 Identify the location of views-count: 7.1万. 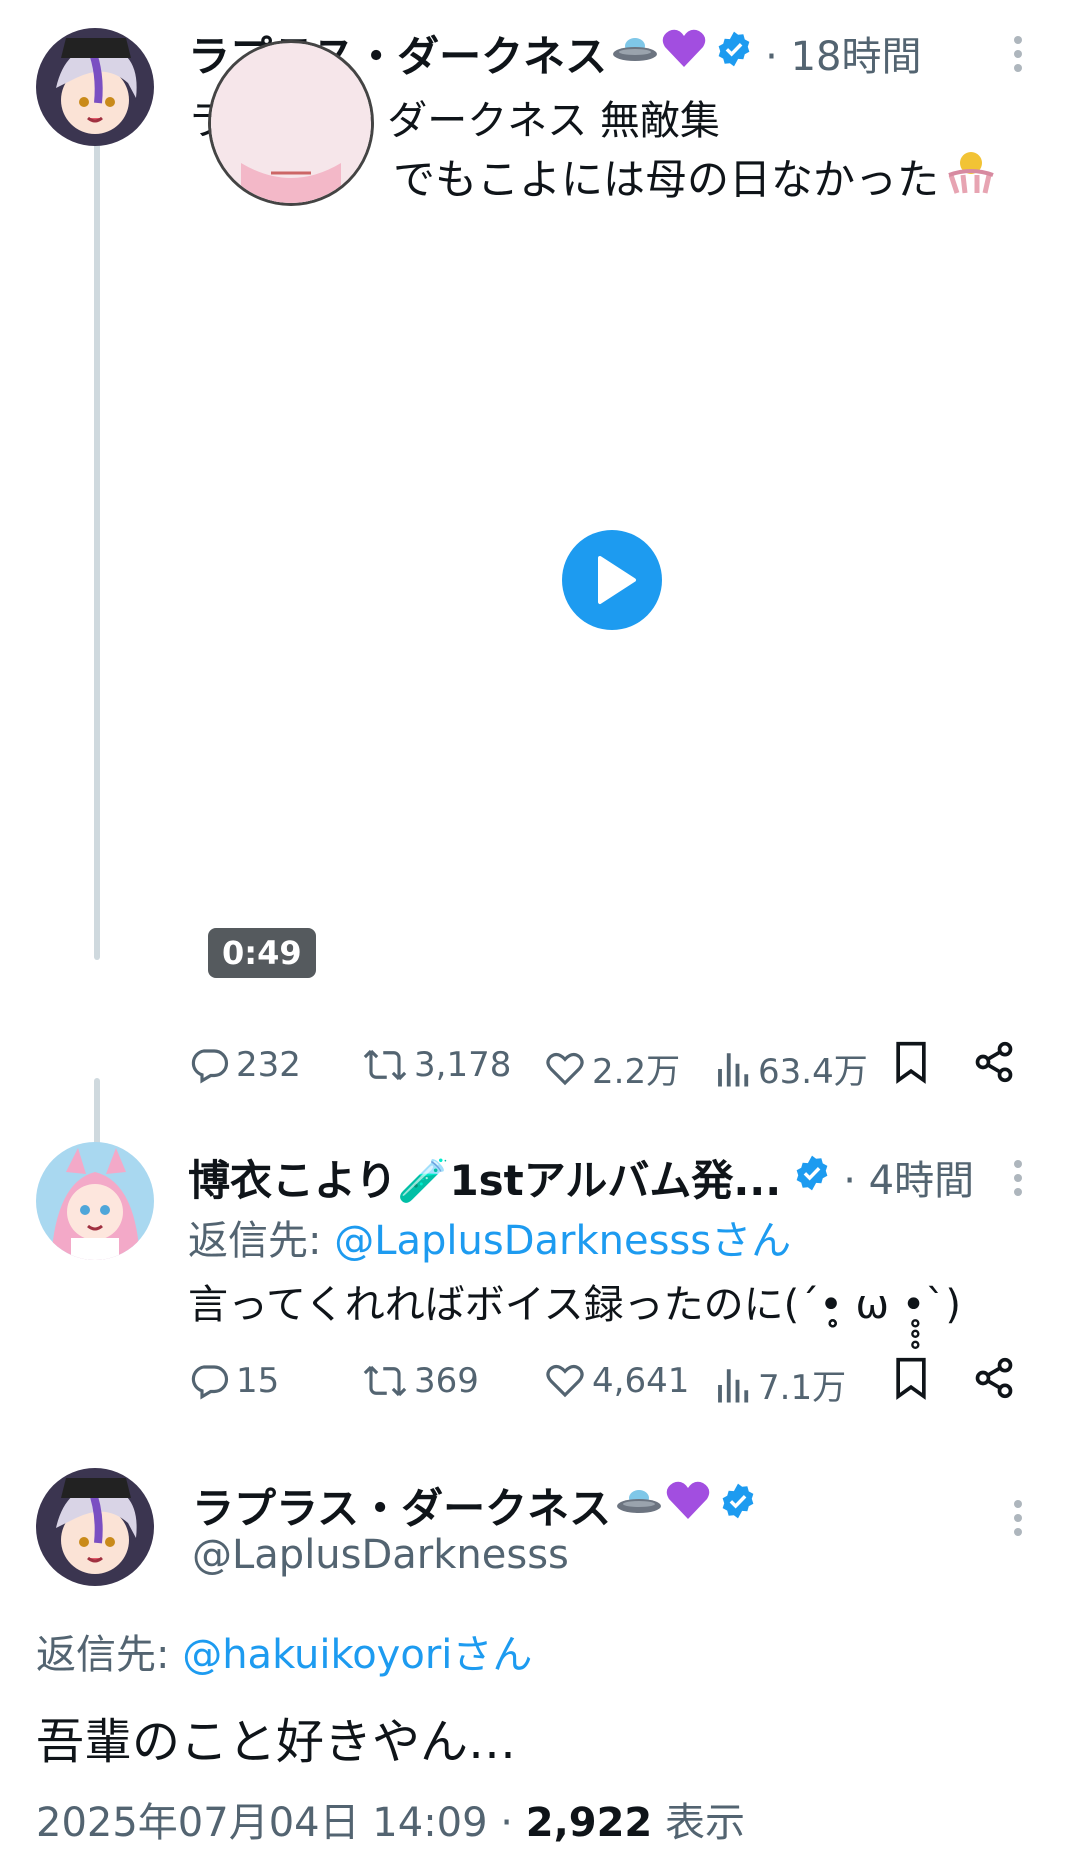
(802, 1388).